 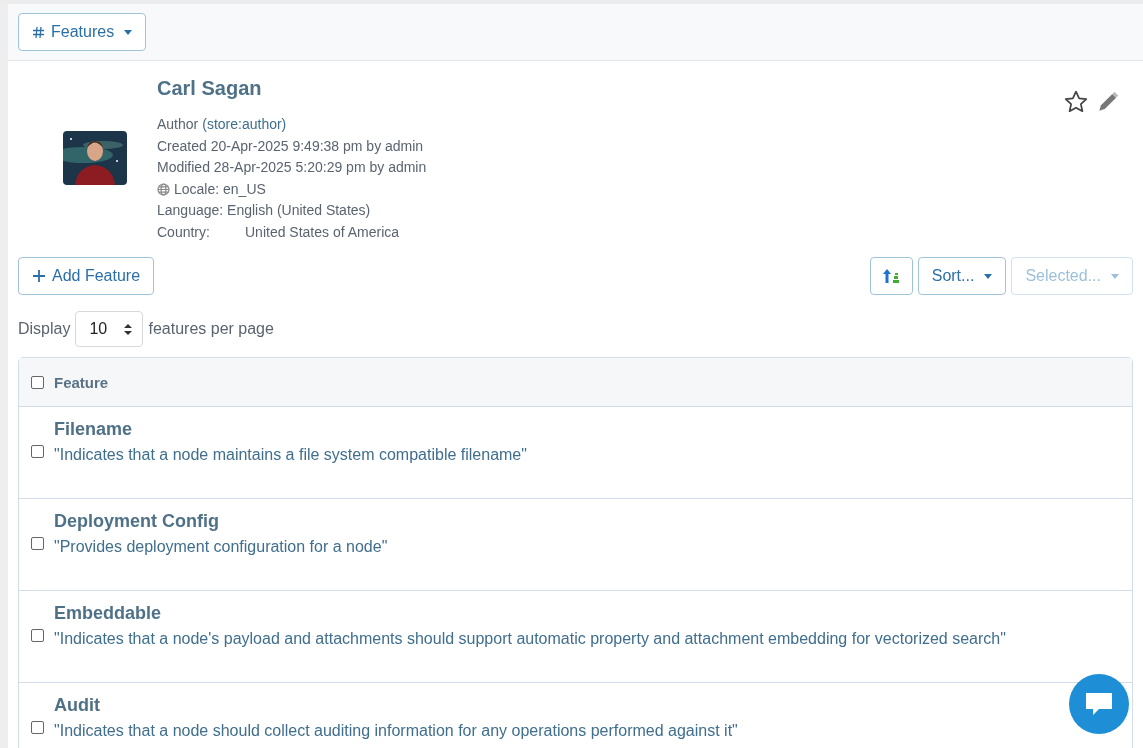 I want to click on feature-name: Embeddable, so click(x=530, y=613).